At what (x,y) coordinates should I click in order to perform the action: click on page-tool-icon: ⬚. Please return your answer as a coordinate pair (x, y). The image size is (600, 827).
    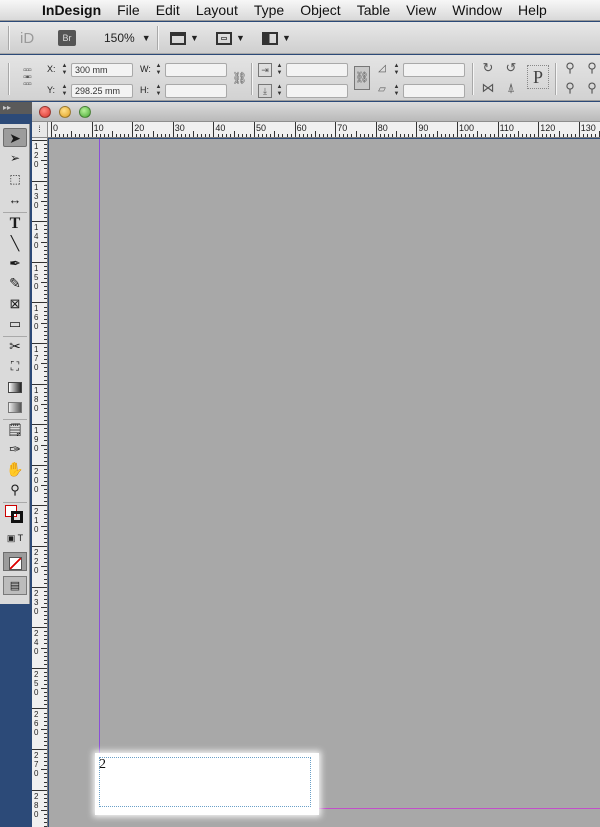
    Looking at the image, I should click on (15, 179).